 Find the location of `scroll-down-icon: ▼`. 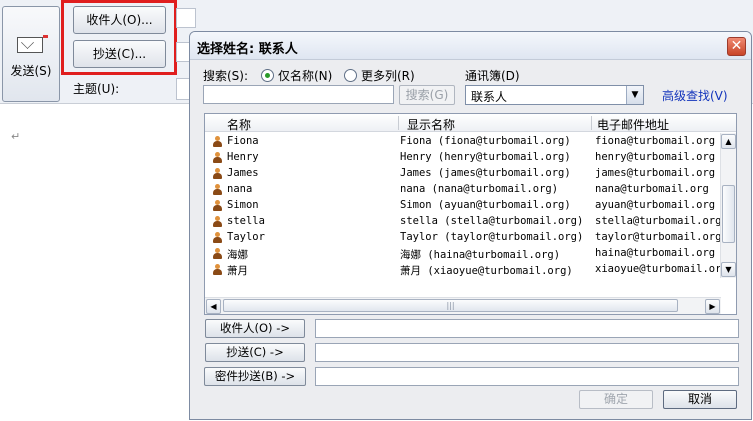

scroll-down-icon: ▼ is located at coordinates (728, 269).